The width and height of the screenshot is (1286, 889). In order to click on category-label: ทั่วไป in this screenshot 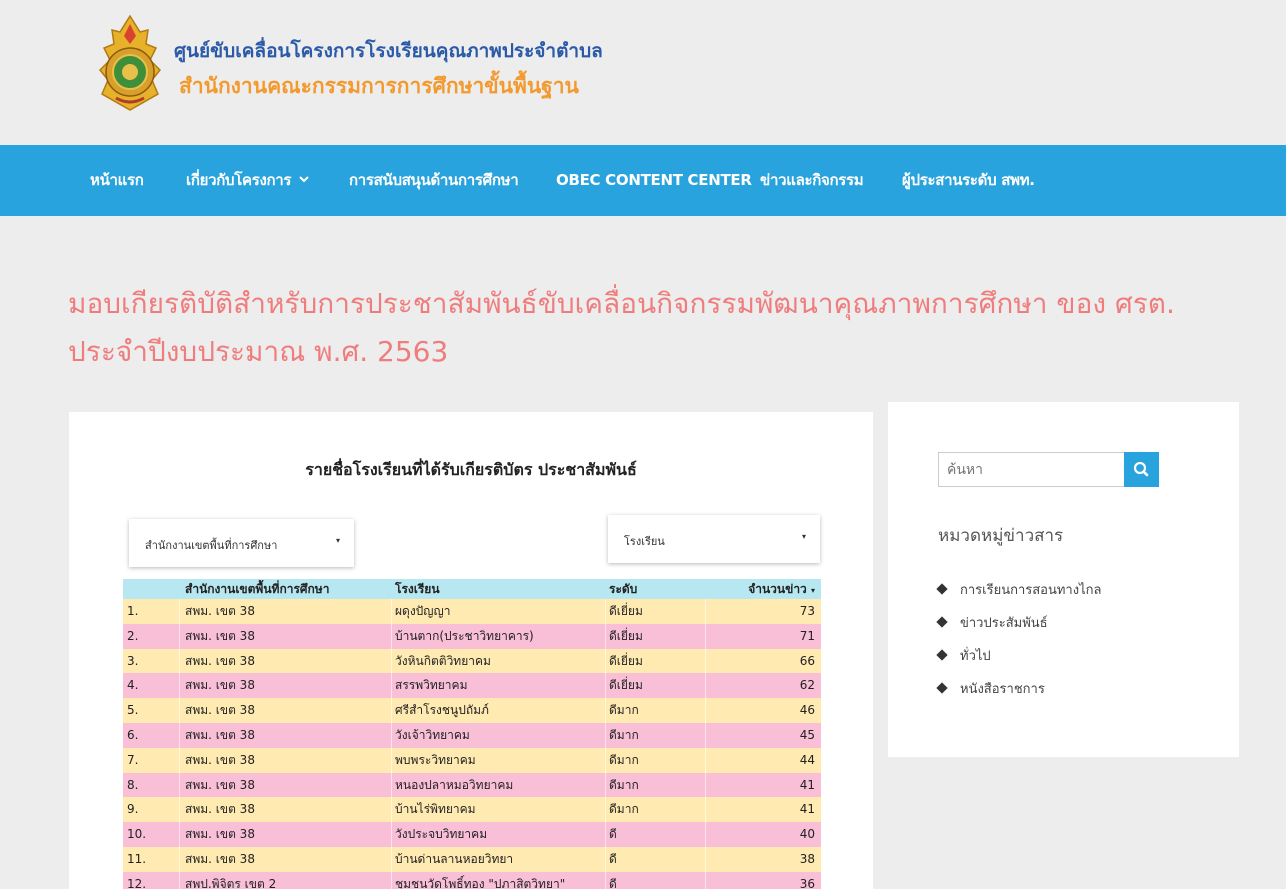, I will do `click(975, 656)`.